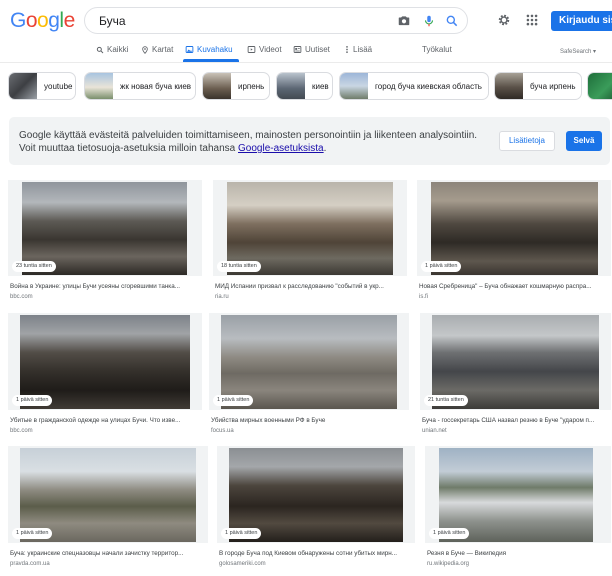 The image size is (612, 576). I want to click on result-source: ria.ru, so click(222, 297).